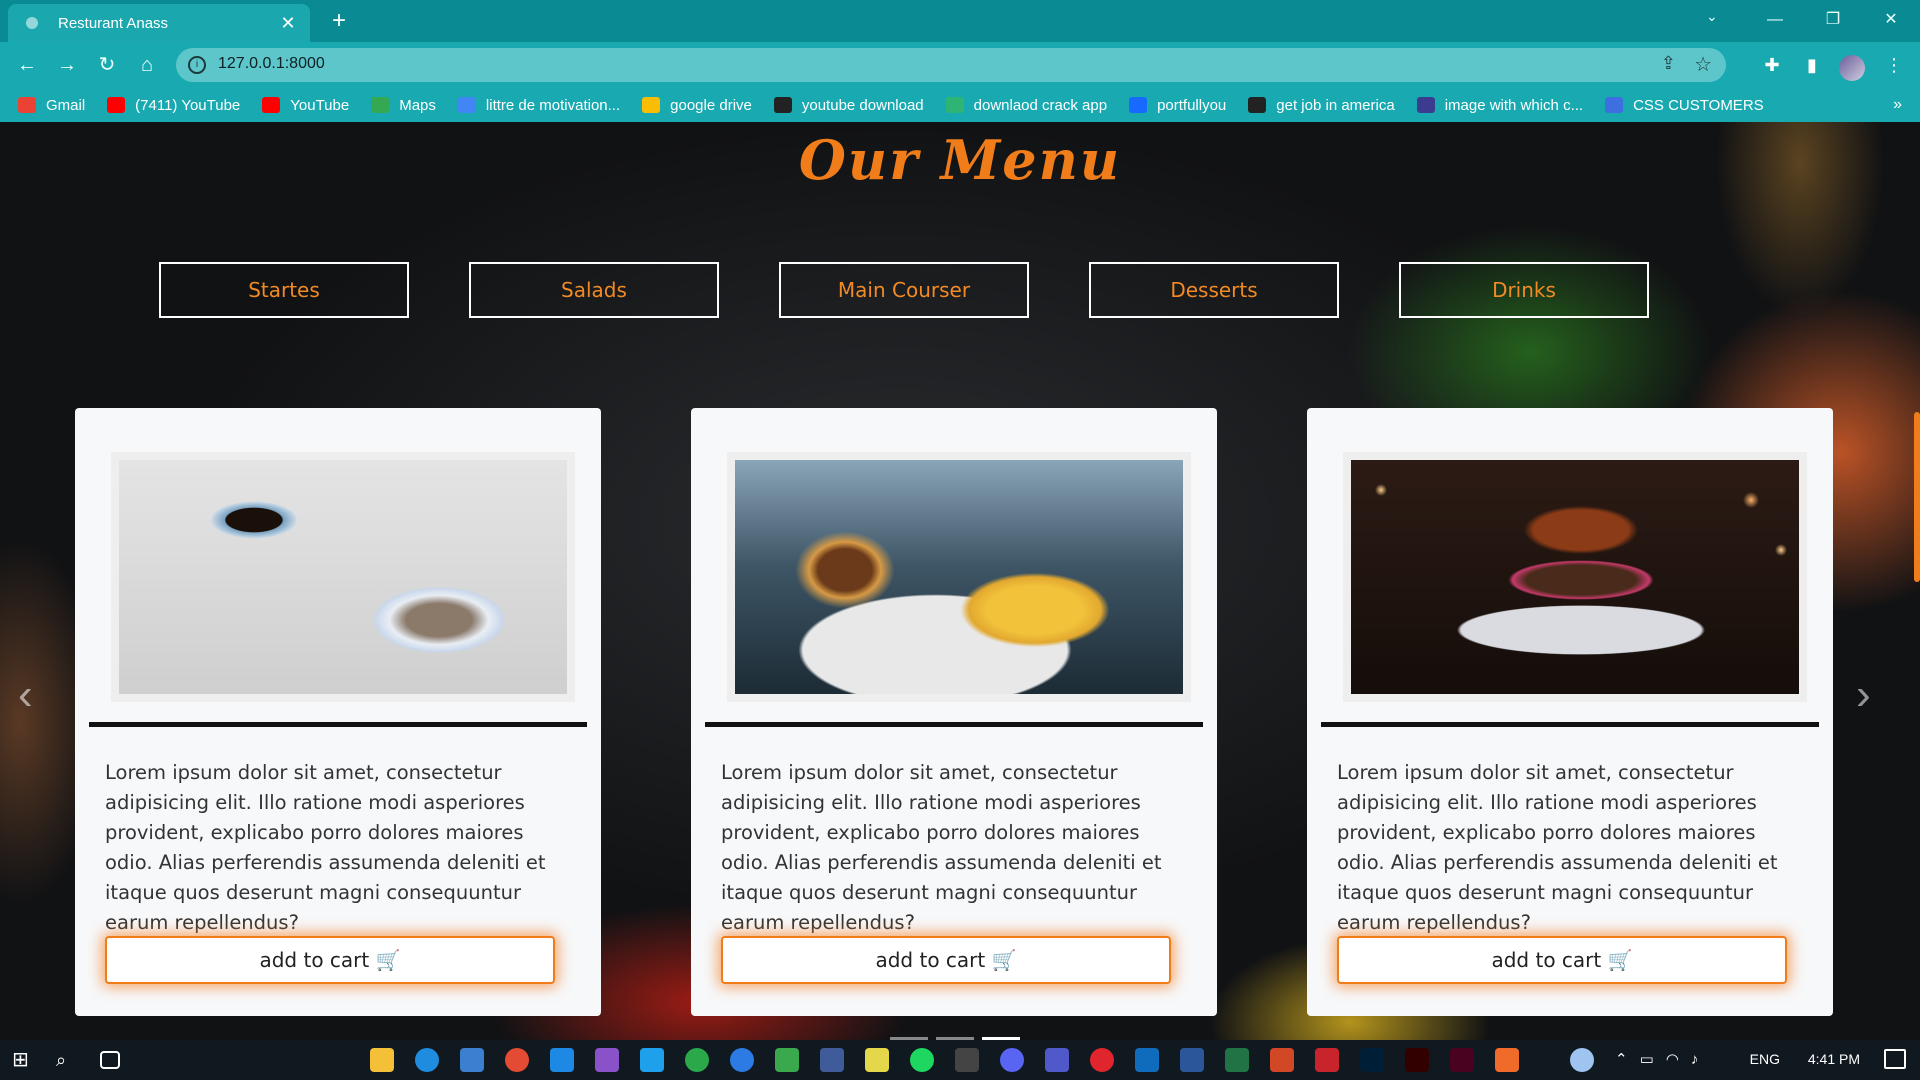 The width and height of the screenshot is (1920, 1080). Describe the element at coordinates (1237, 1060) in the screenshot. I see `excel-icon` at that location.